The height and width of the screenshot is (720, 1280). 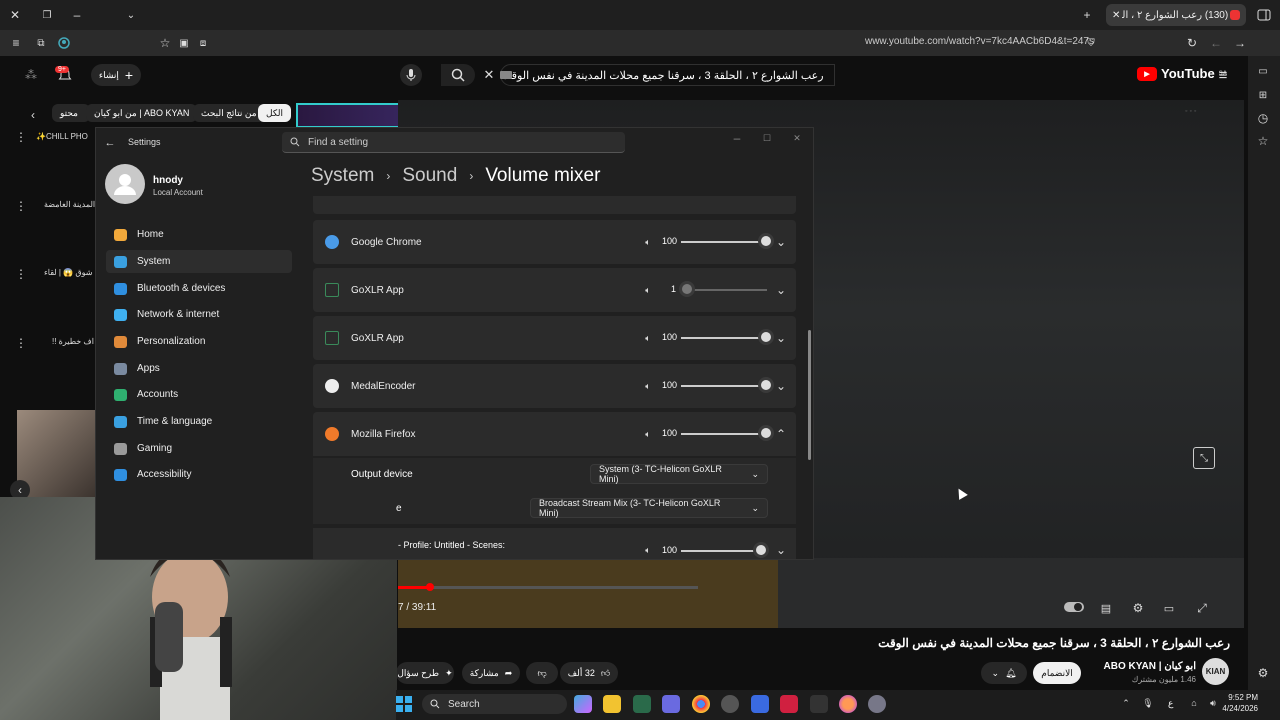 I want to click on subscribe-bell-button: 🔔︎ ⌄, so click(x=1004, y=673).